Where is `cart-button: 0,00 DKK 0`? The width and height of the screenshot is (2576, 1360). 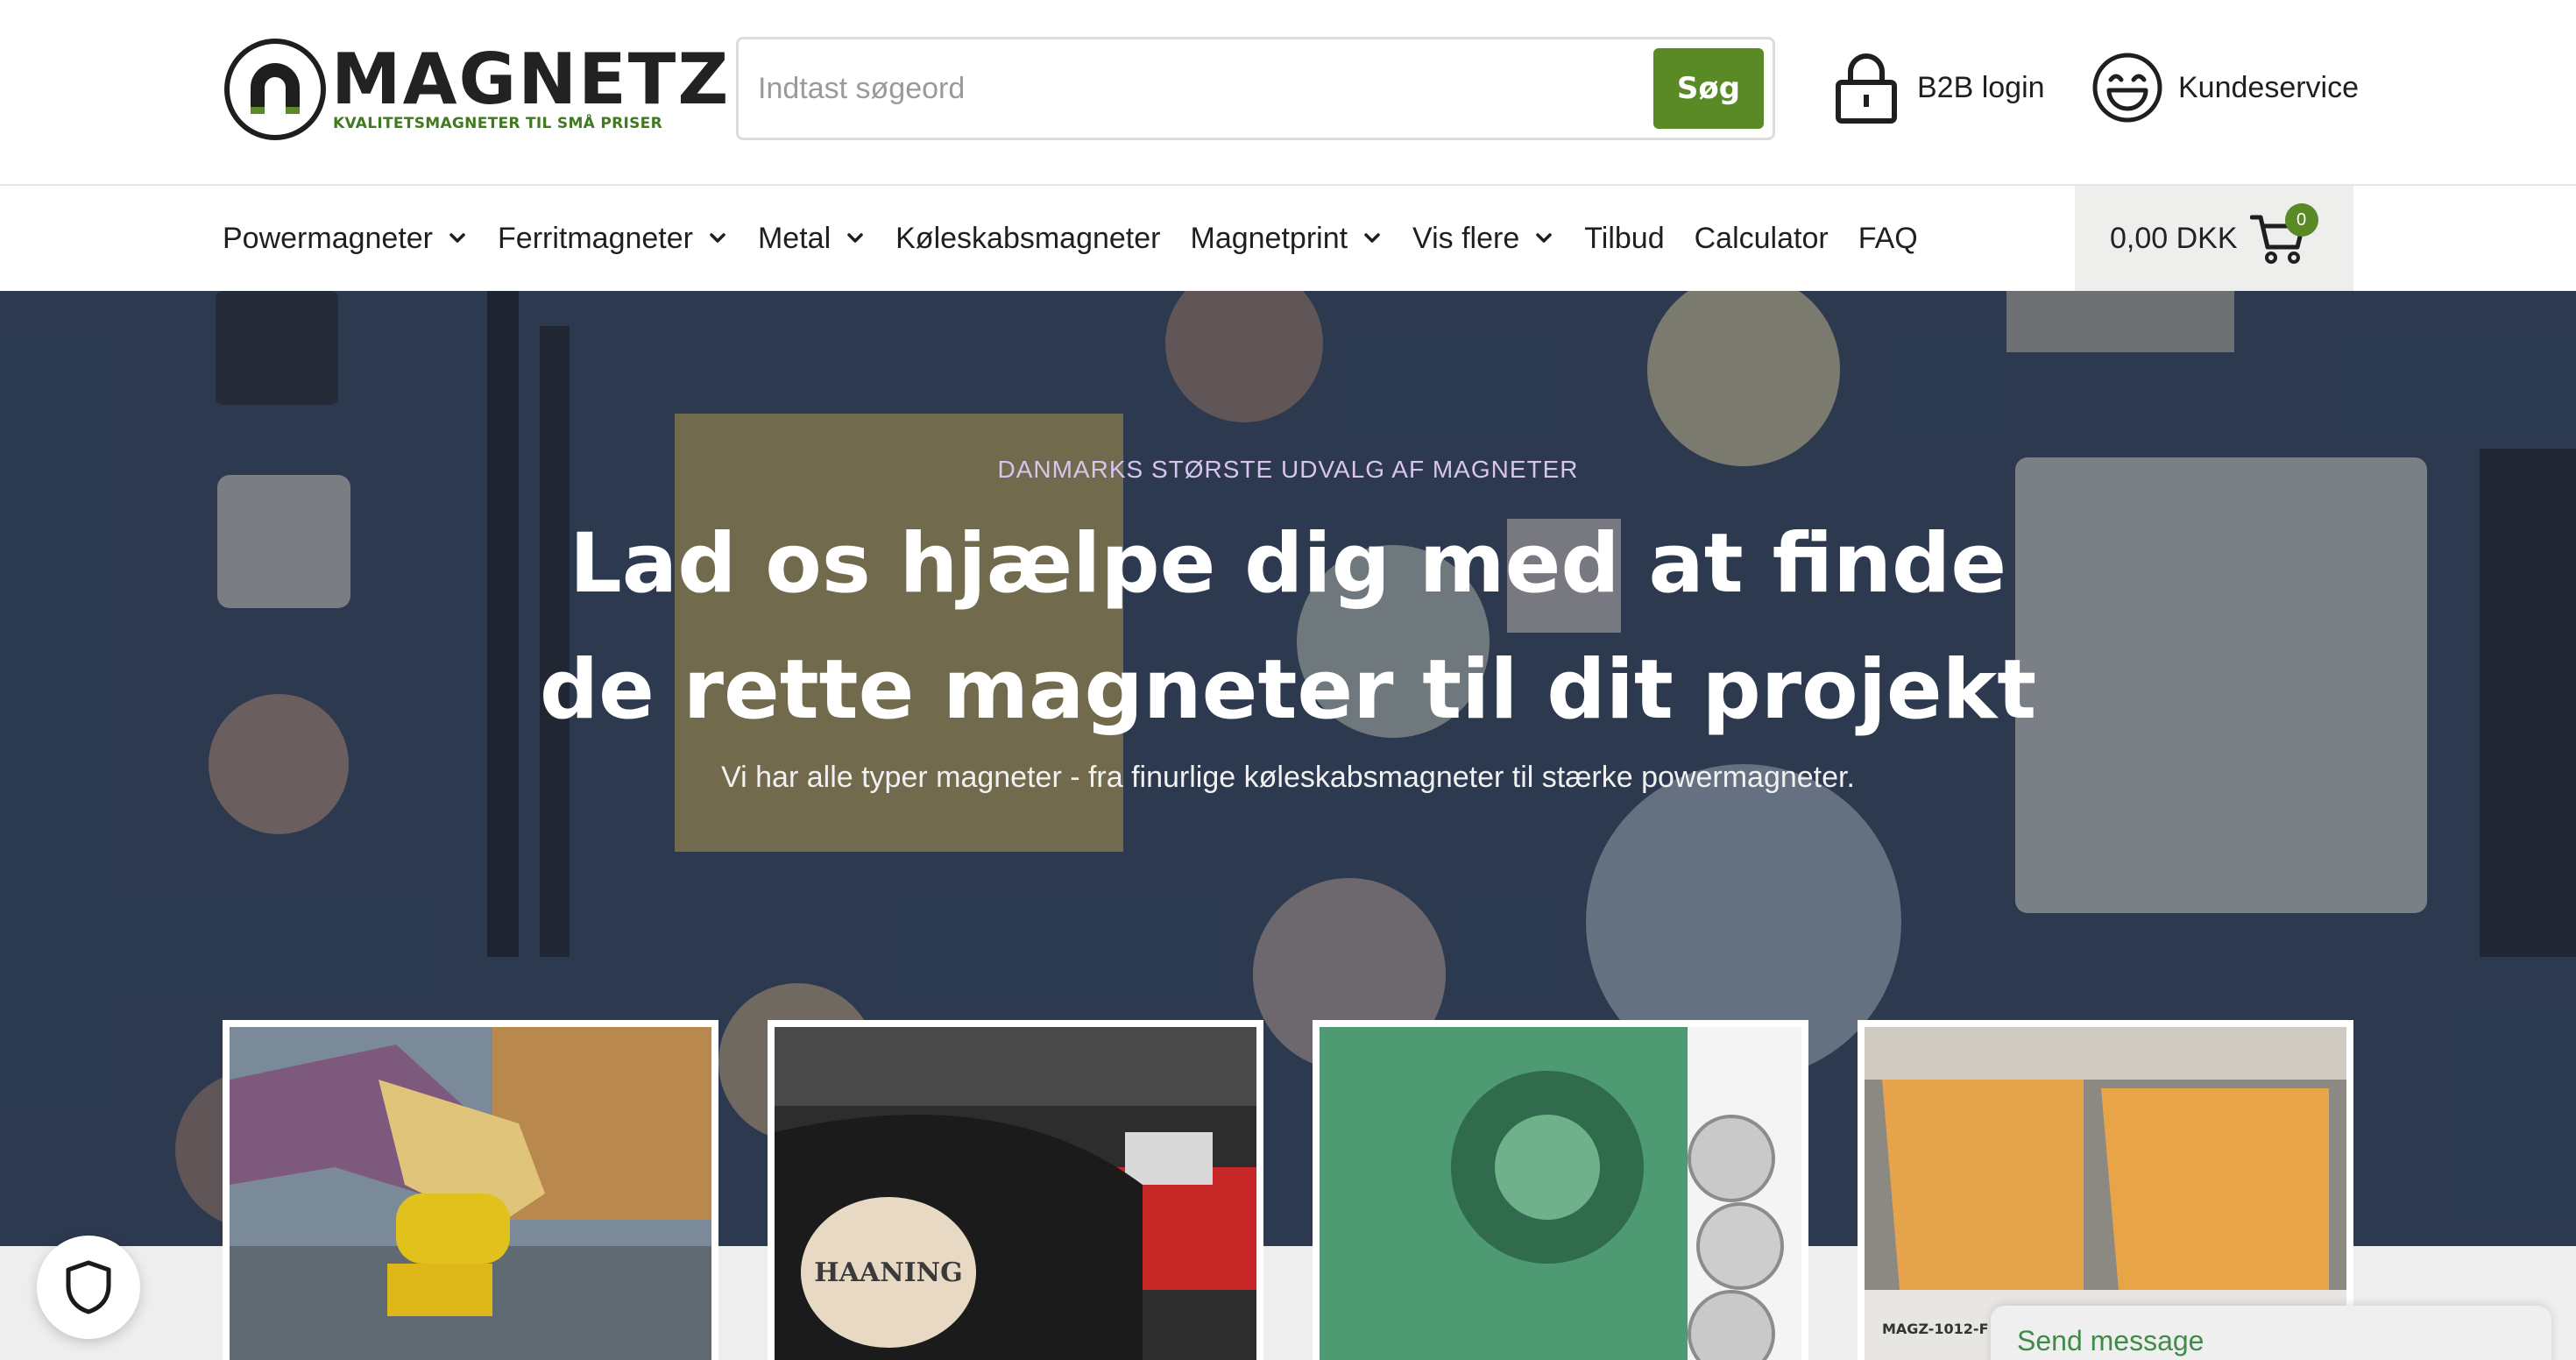 cart-button: 0,00 DKK 0 is located at coordinates (2214, 238).